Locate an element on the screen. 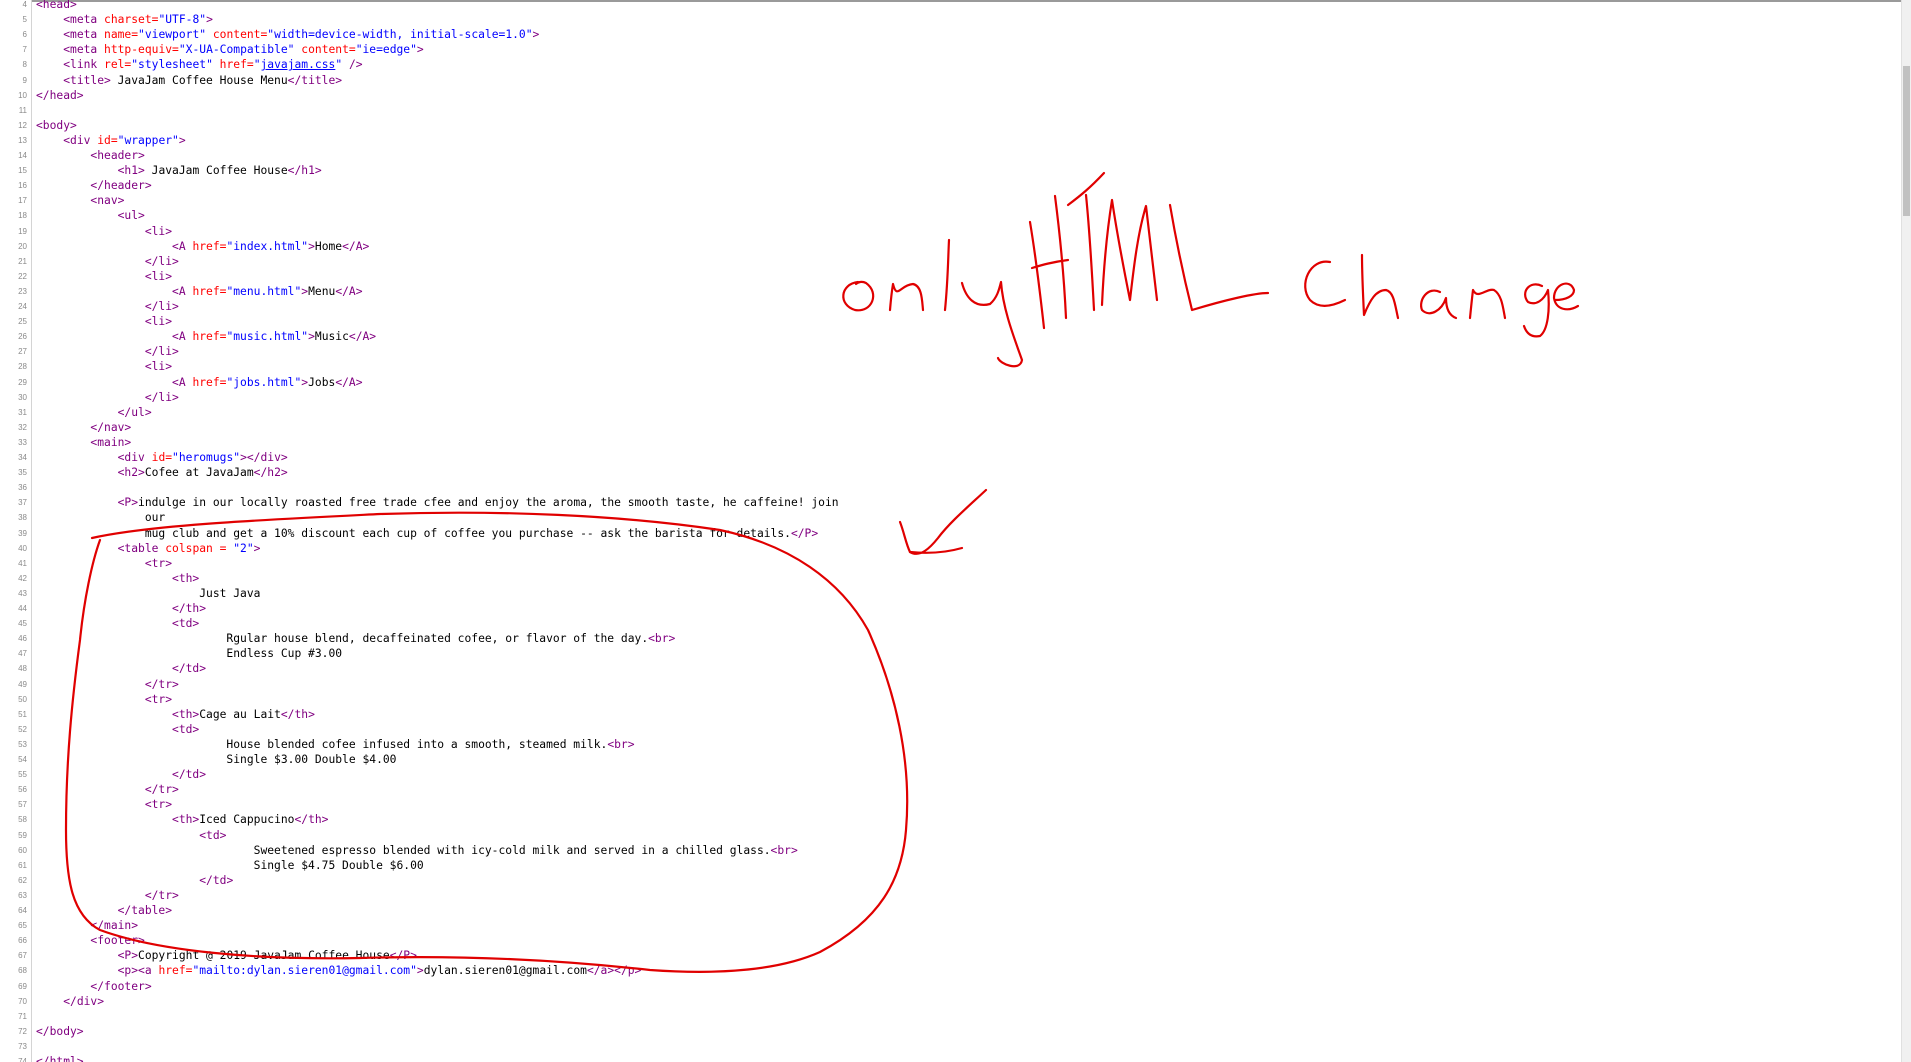 The width and height of the screenshot is (1911, 1062). code-line: </footer> is located at coordinates (93, 986).